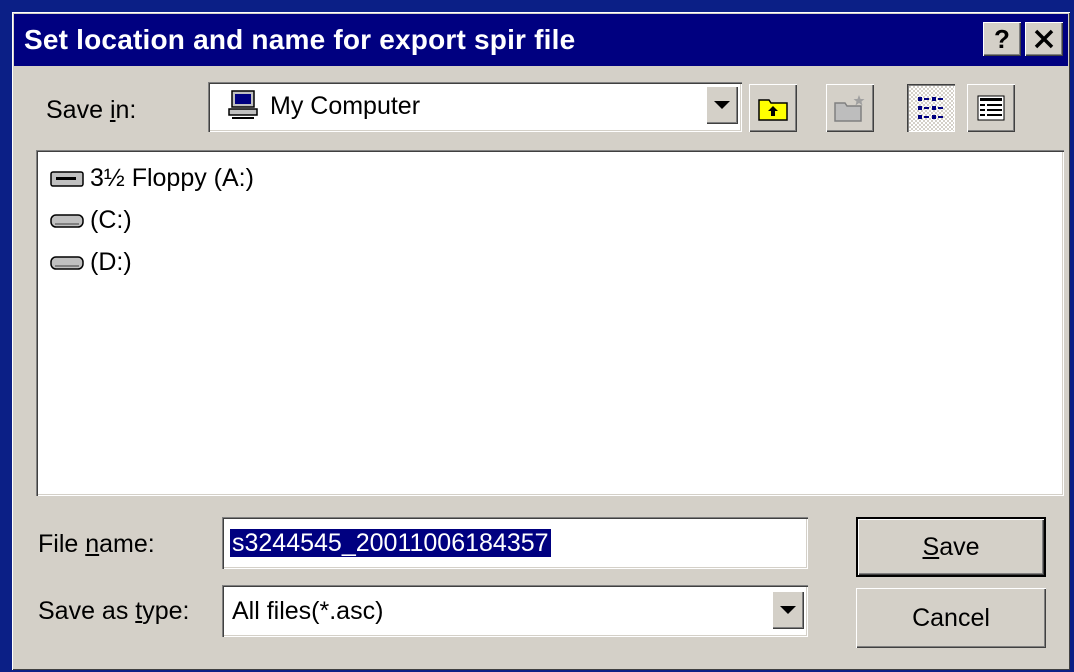 Image resolution: width=1074 pixels, height=672 pixels. What do you see at coordinates (1002, 39) in the screenshot?
I see `help-button: ?` at bounding box center [1002, 39].